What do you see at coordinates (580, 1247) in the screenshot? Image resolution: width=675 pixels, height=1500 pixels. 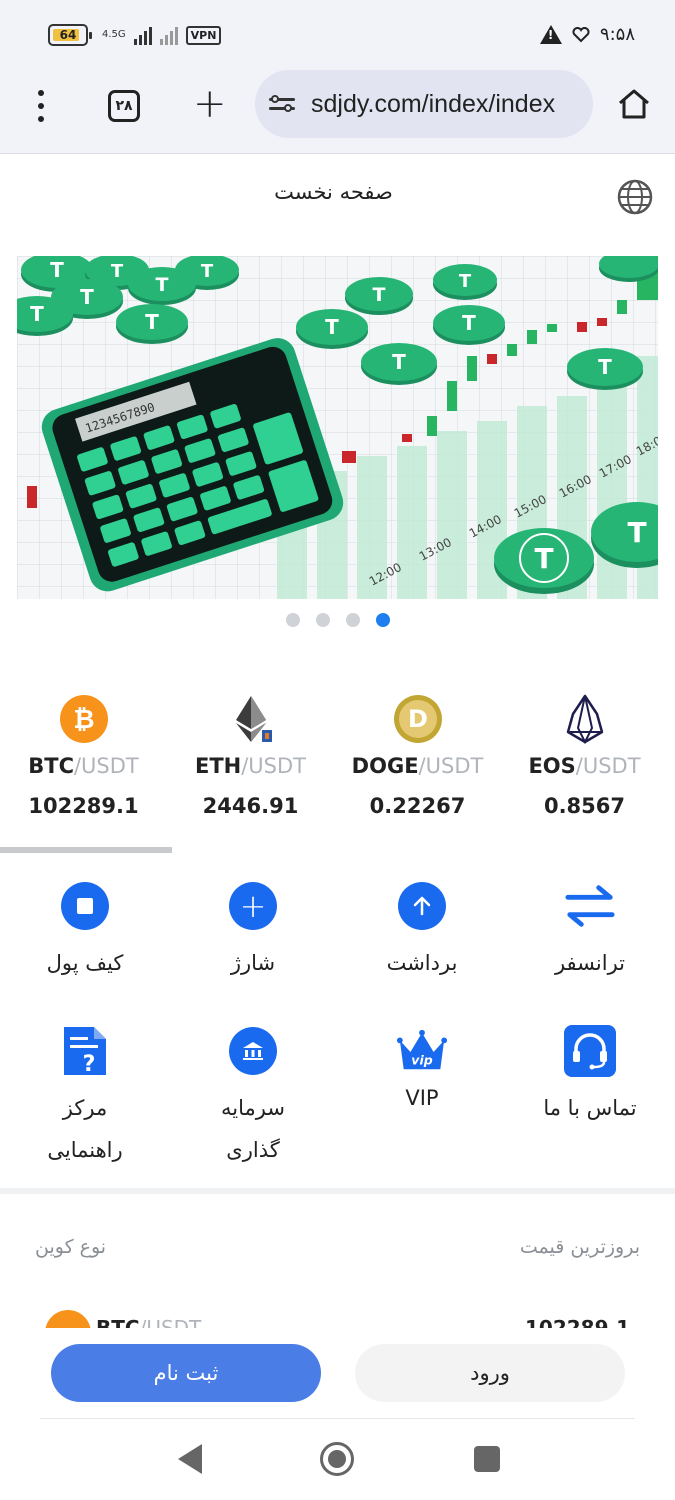 I see `column-latest-price: بروزترین قیمت` at bounding box center [580, 1247].